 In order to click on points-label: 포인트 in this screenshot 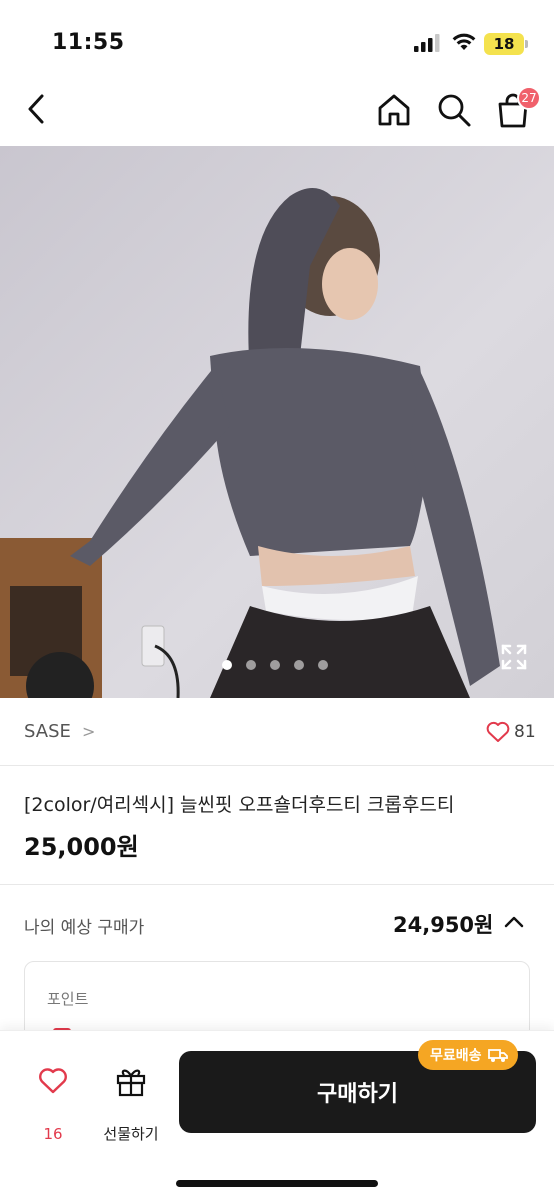, I will do `click(68, 999)`.